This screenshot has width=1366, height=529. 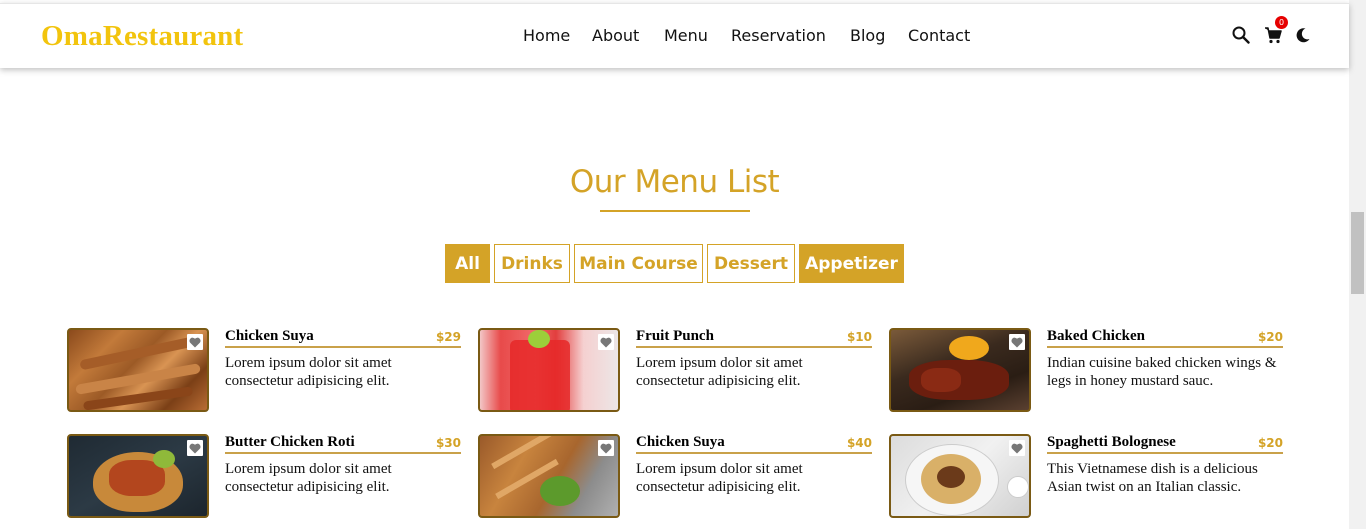 What do you see at coordinates (859, 443) in the screenshot?
I see `item-price: $40` at bounding box center [859, 443].